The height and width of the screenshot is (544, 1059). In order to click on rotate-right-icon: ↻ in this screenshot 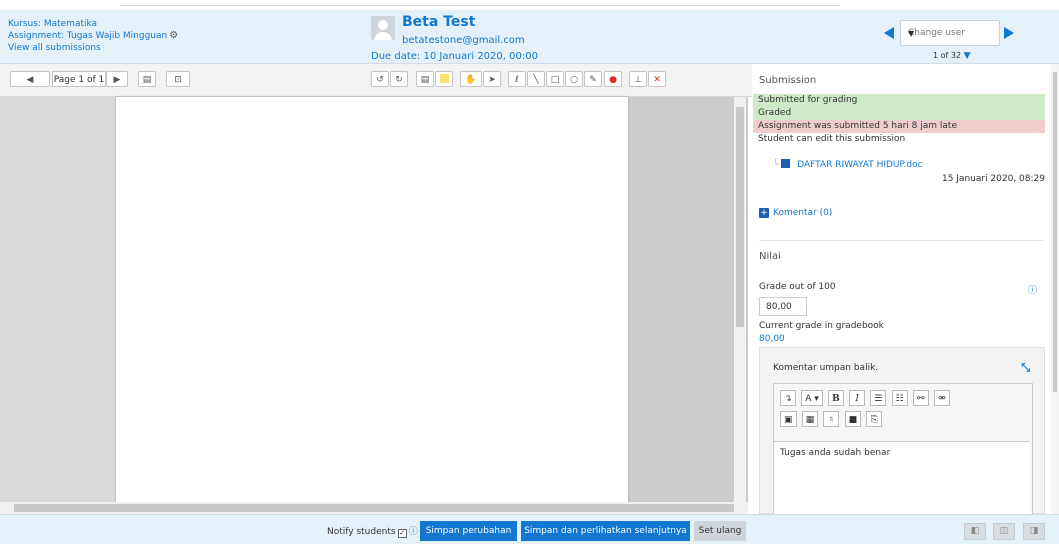, I will do `click(399, 79)`.